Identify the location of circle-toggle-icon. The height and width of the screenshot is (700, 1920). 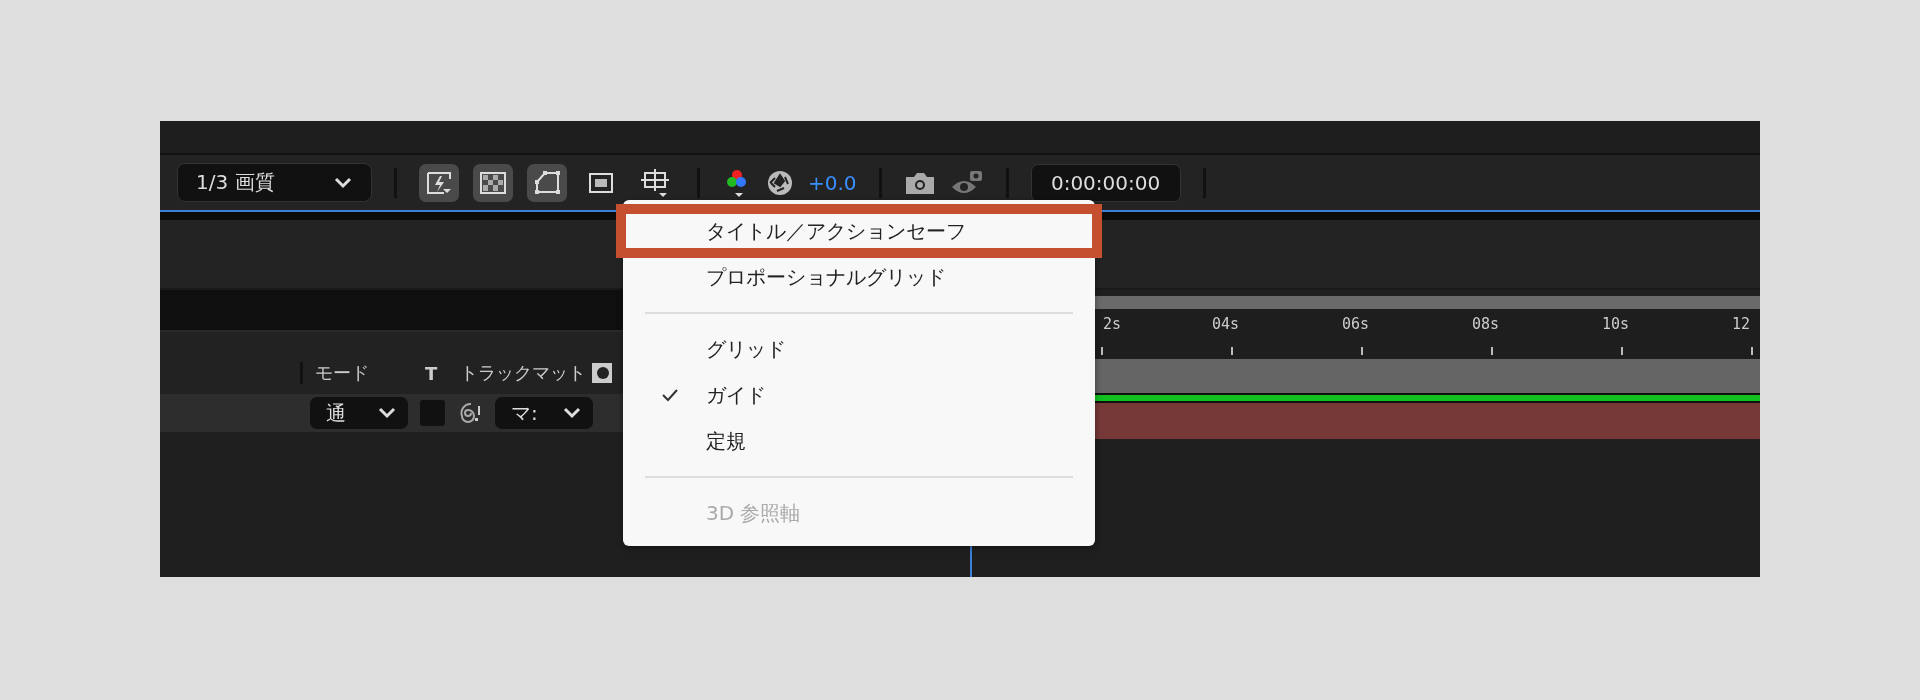
(602, 373).